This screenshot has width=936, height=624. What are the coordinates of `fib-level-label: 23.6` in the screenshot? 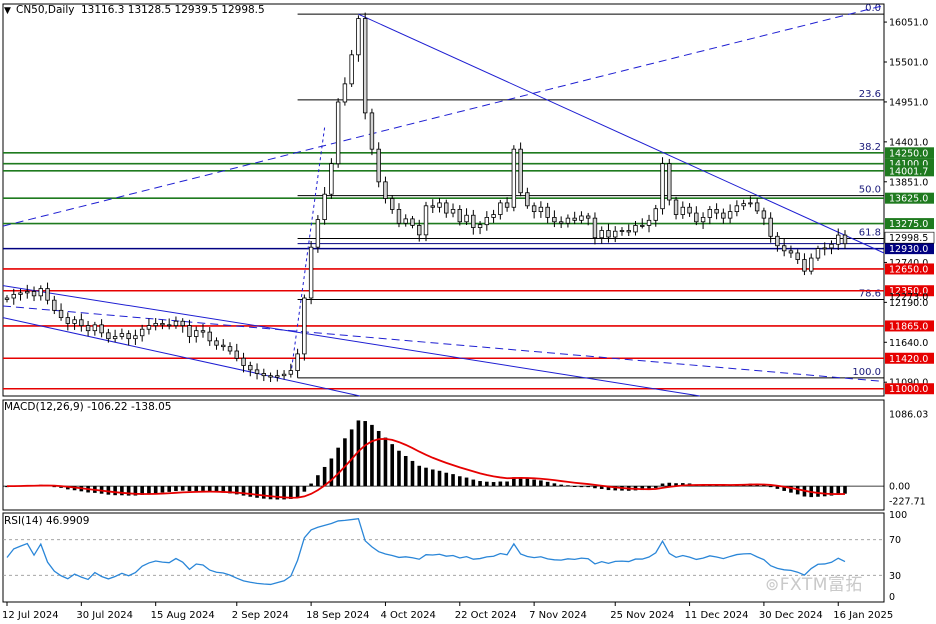 It's located at (870, 94).